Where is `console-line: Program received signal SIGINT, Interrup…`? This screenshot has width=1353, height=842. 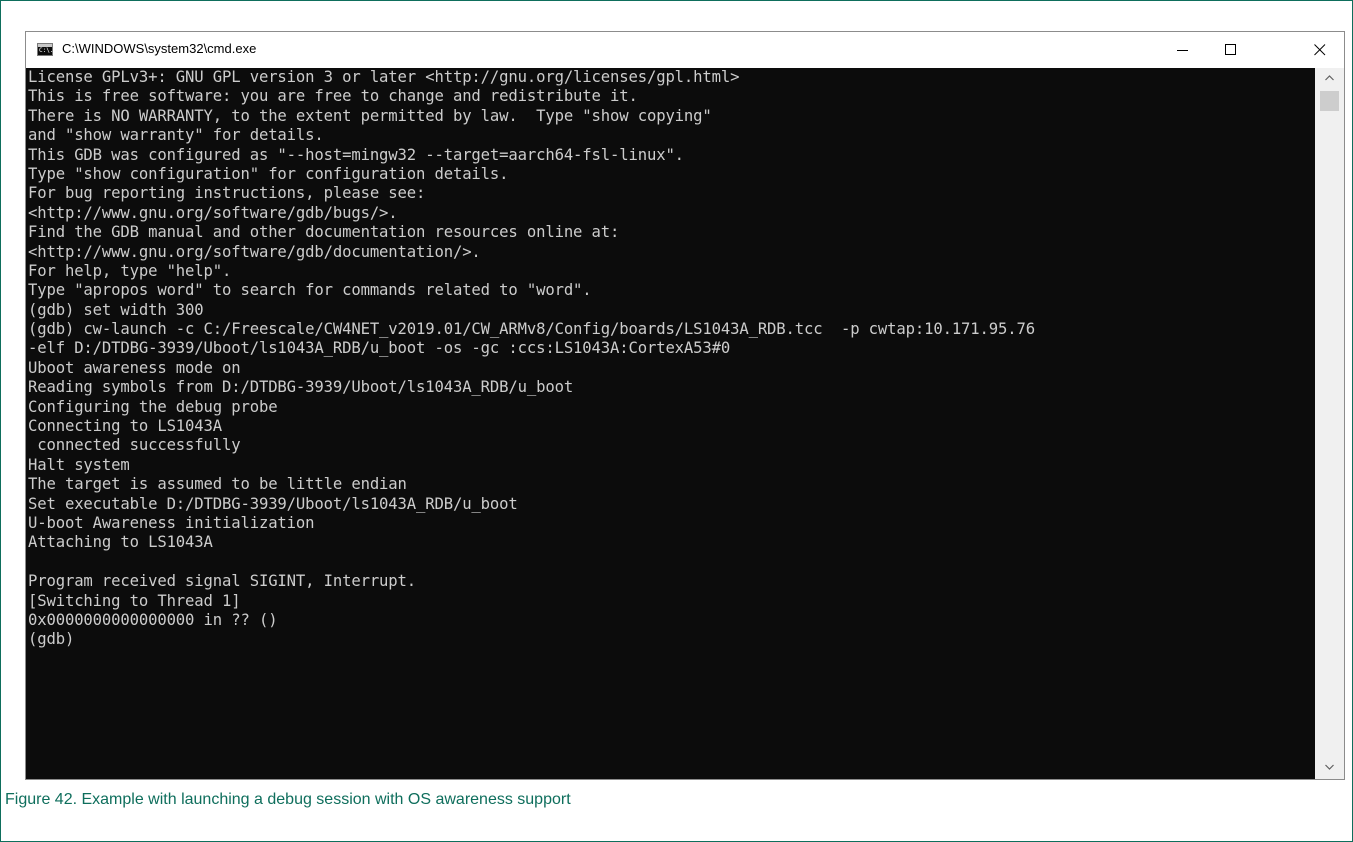
console-line: Program received signal SIGINT, Interrup… is located at coordinates (222, 581).